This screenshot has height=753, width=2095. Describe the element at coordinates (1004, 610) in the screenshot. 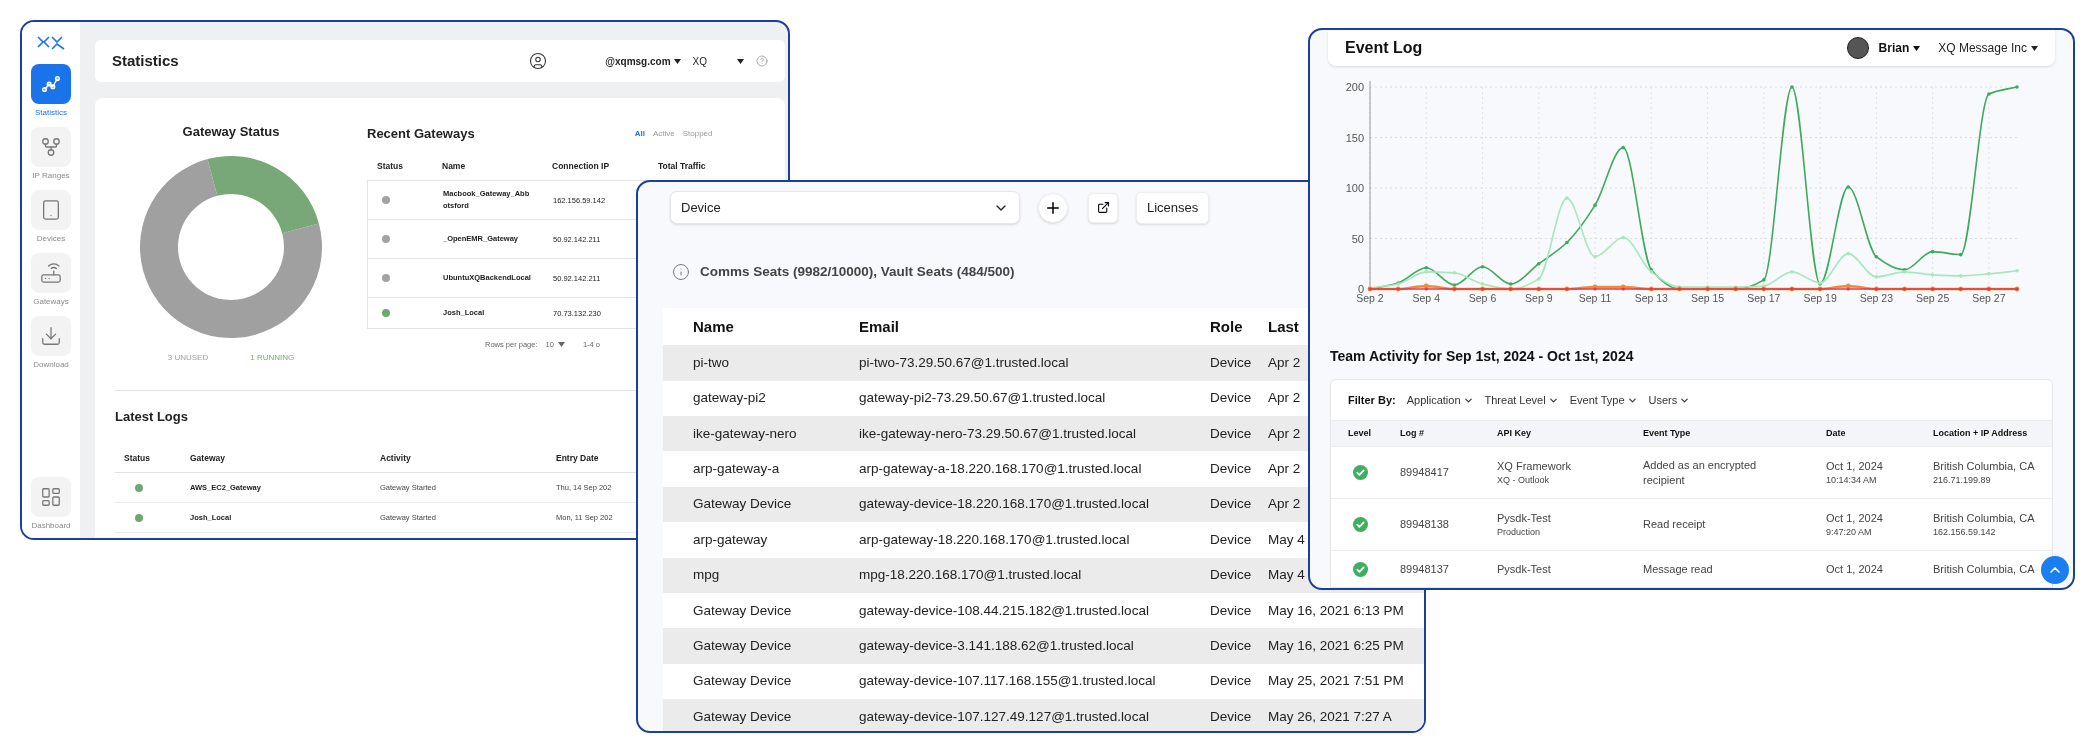

I see `table-cell-text: gateway-device-108.44.215.182@1.trusted.local` at that location.